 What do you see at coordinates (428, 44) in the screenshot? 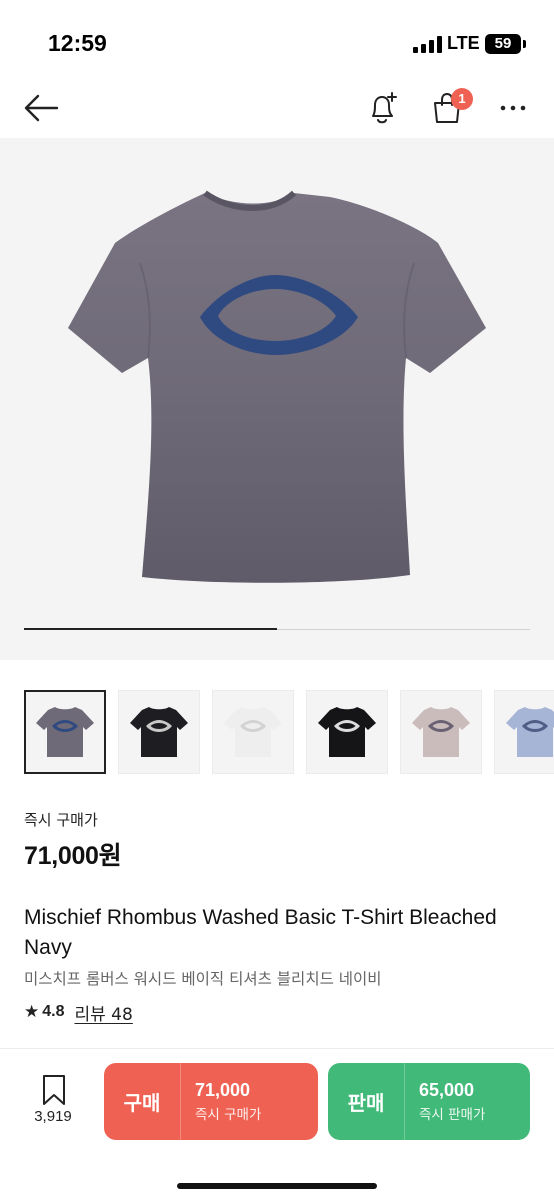
I see `cellular-signal-icon` at bounding box center [428, 44].